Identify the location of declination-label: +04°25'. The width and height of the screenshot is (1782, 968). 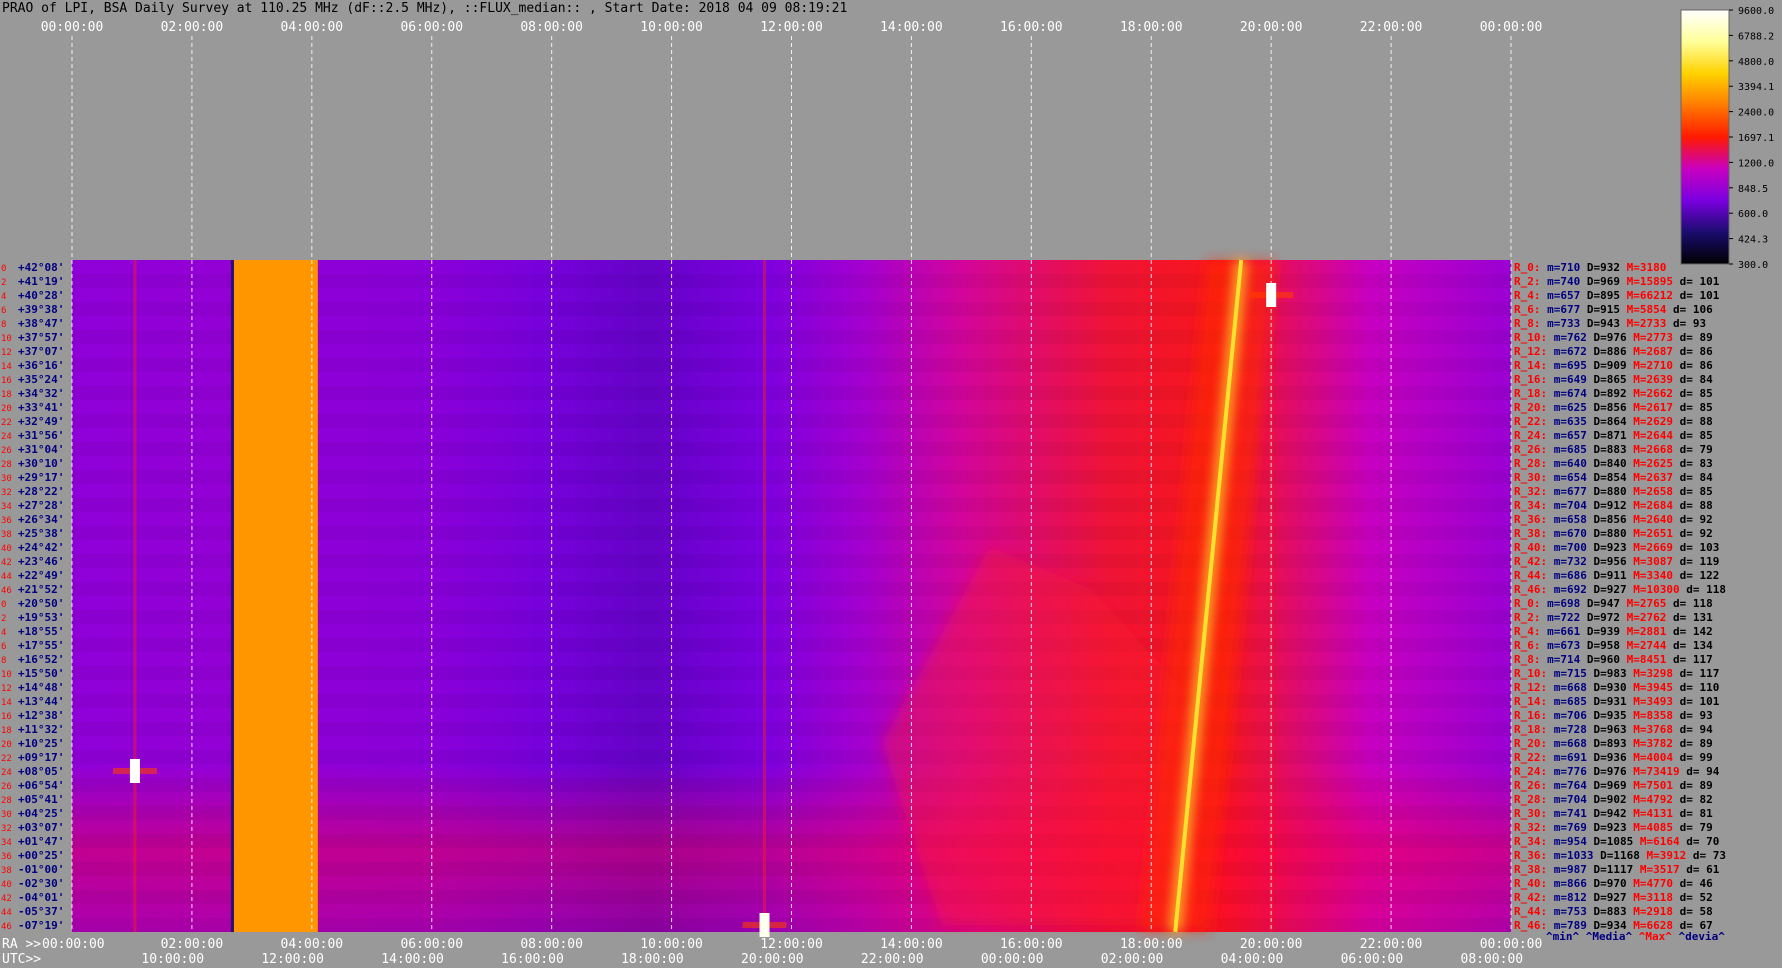
(41, 813).